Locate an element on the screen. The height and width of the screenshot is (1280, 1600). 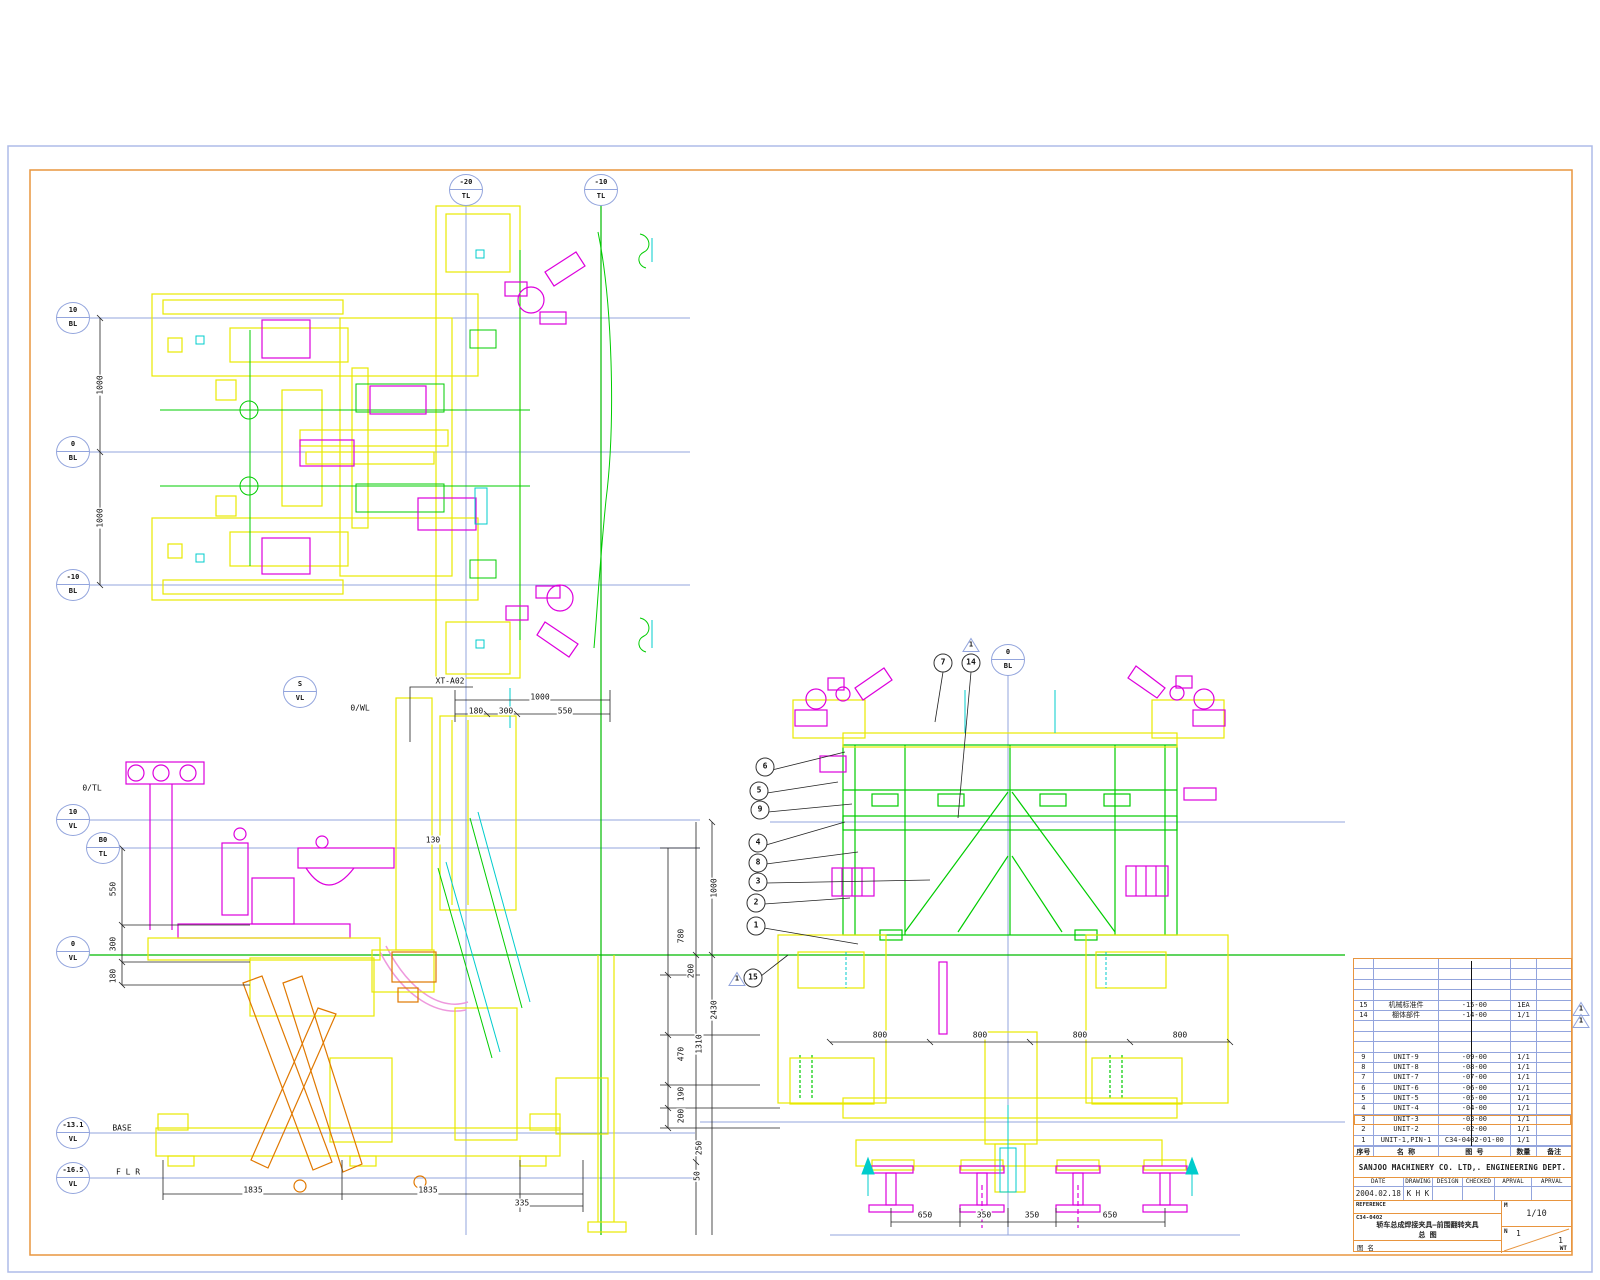
datum-circle-10-VL: 10 VL is located at coordinates (73, 820).